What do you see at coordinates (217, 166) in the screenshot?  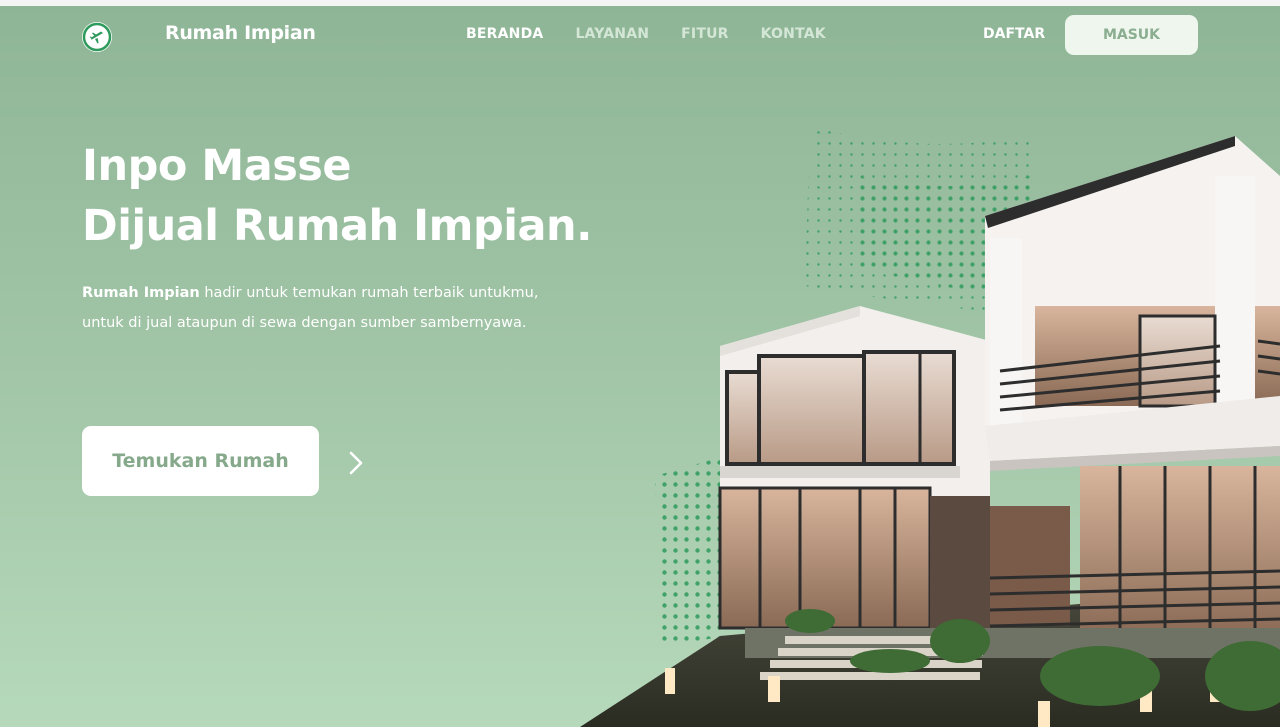 I see `headline-line-1: Inpo Masse` at bounding box center [217, 166].